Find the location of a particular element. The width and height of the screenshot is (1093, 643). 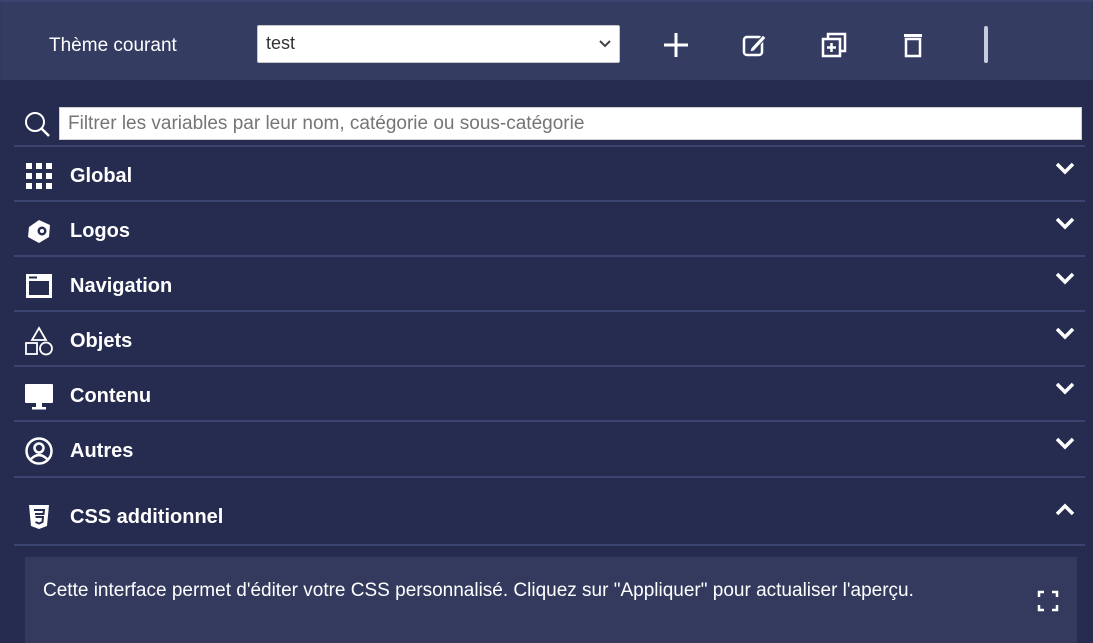

section-label: Global is located at coordinates (101, 176).